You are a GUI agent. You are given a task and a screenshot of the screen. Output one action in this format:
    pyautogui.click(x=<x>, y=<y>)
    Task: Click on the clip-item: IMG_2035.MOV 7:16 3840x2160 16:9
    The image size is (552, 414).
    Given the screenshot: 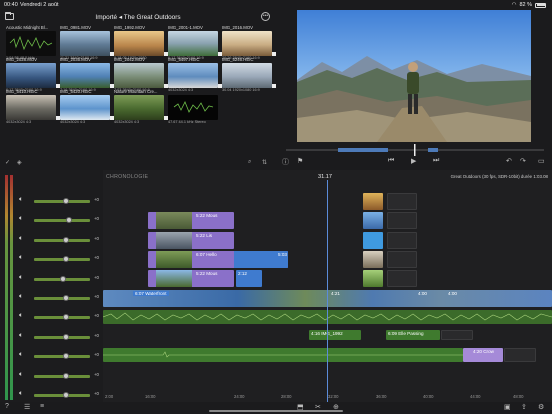 What is the action you would take?
    pyautogui.click(x=87, y=75)
    